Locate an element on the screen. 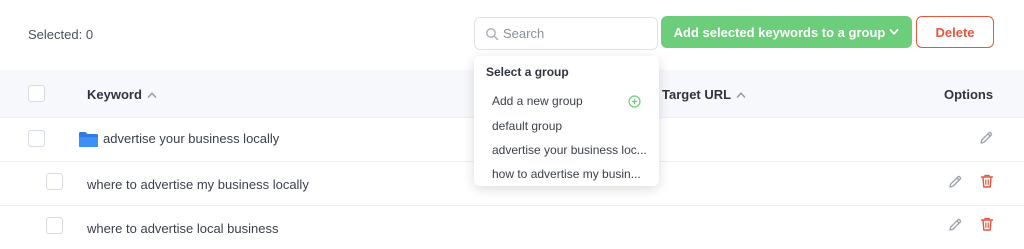 Image resolution: width=1024 pixels, height=249 pixels. add-to-group-button-label: Add selected keywords to a group is located at coordinates (779, 32).